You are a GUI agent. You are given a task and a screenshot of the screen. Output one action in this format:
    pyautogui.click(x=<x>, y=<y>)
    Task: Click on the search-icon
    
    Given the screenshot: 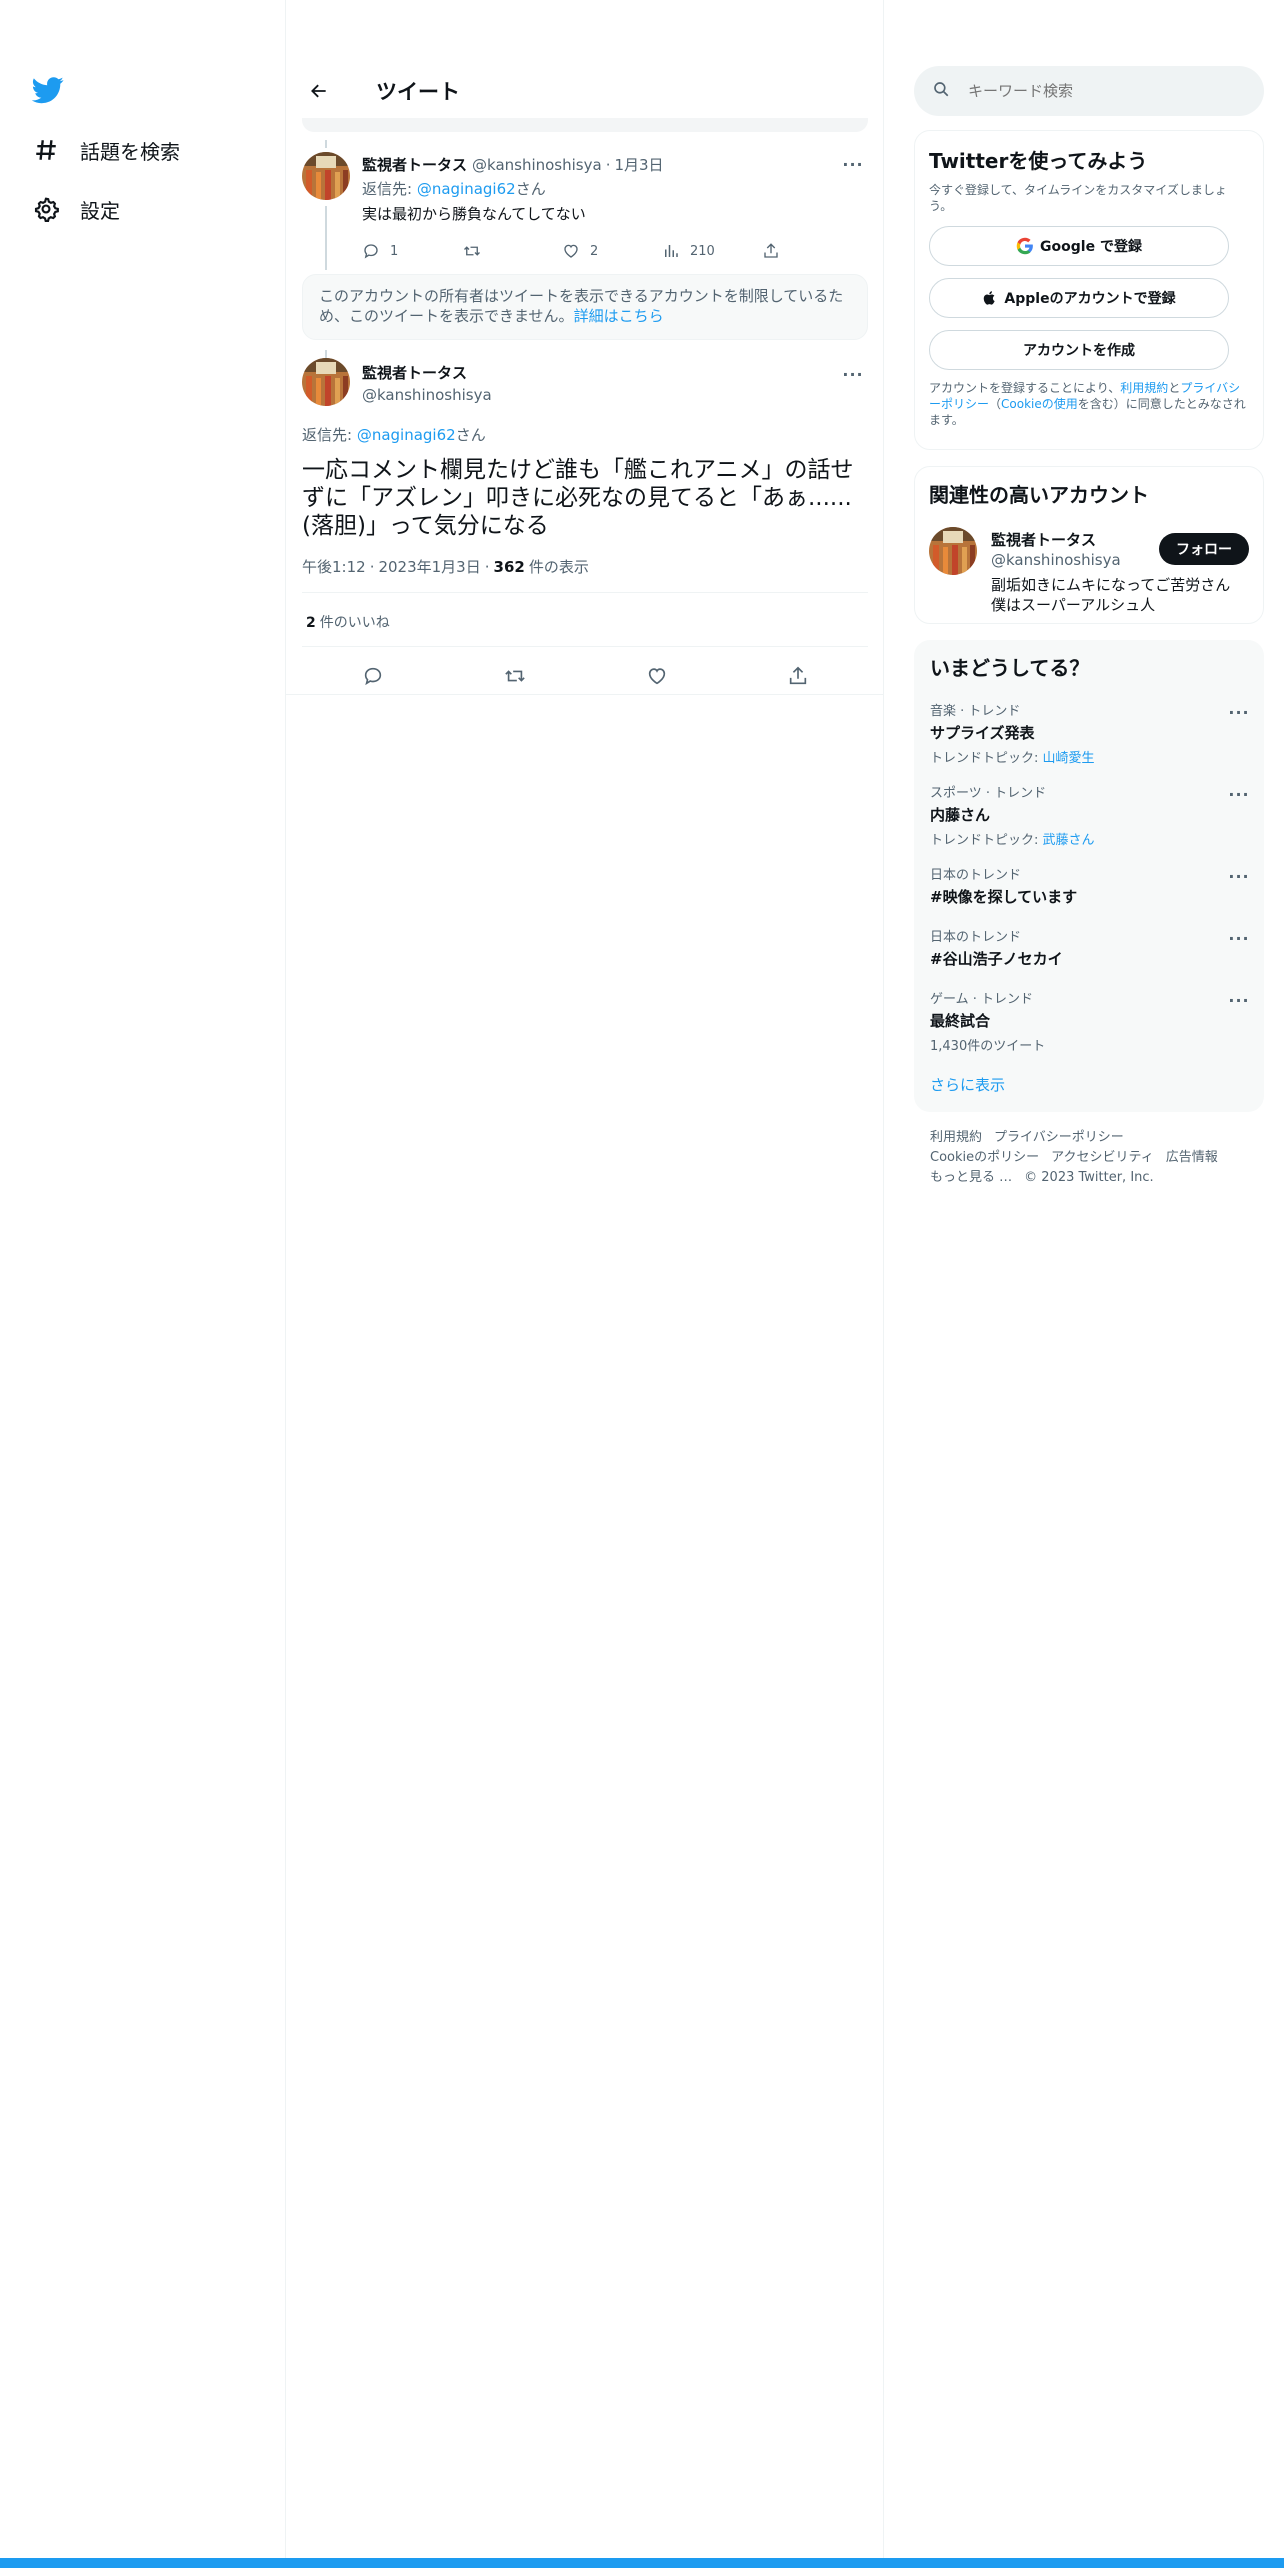 What is the action you would take?
    pyautogui.click(x=941, y=91)
    